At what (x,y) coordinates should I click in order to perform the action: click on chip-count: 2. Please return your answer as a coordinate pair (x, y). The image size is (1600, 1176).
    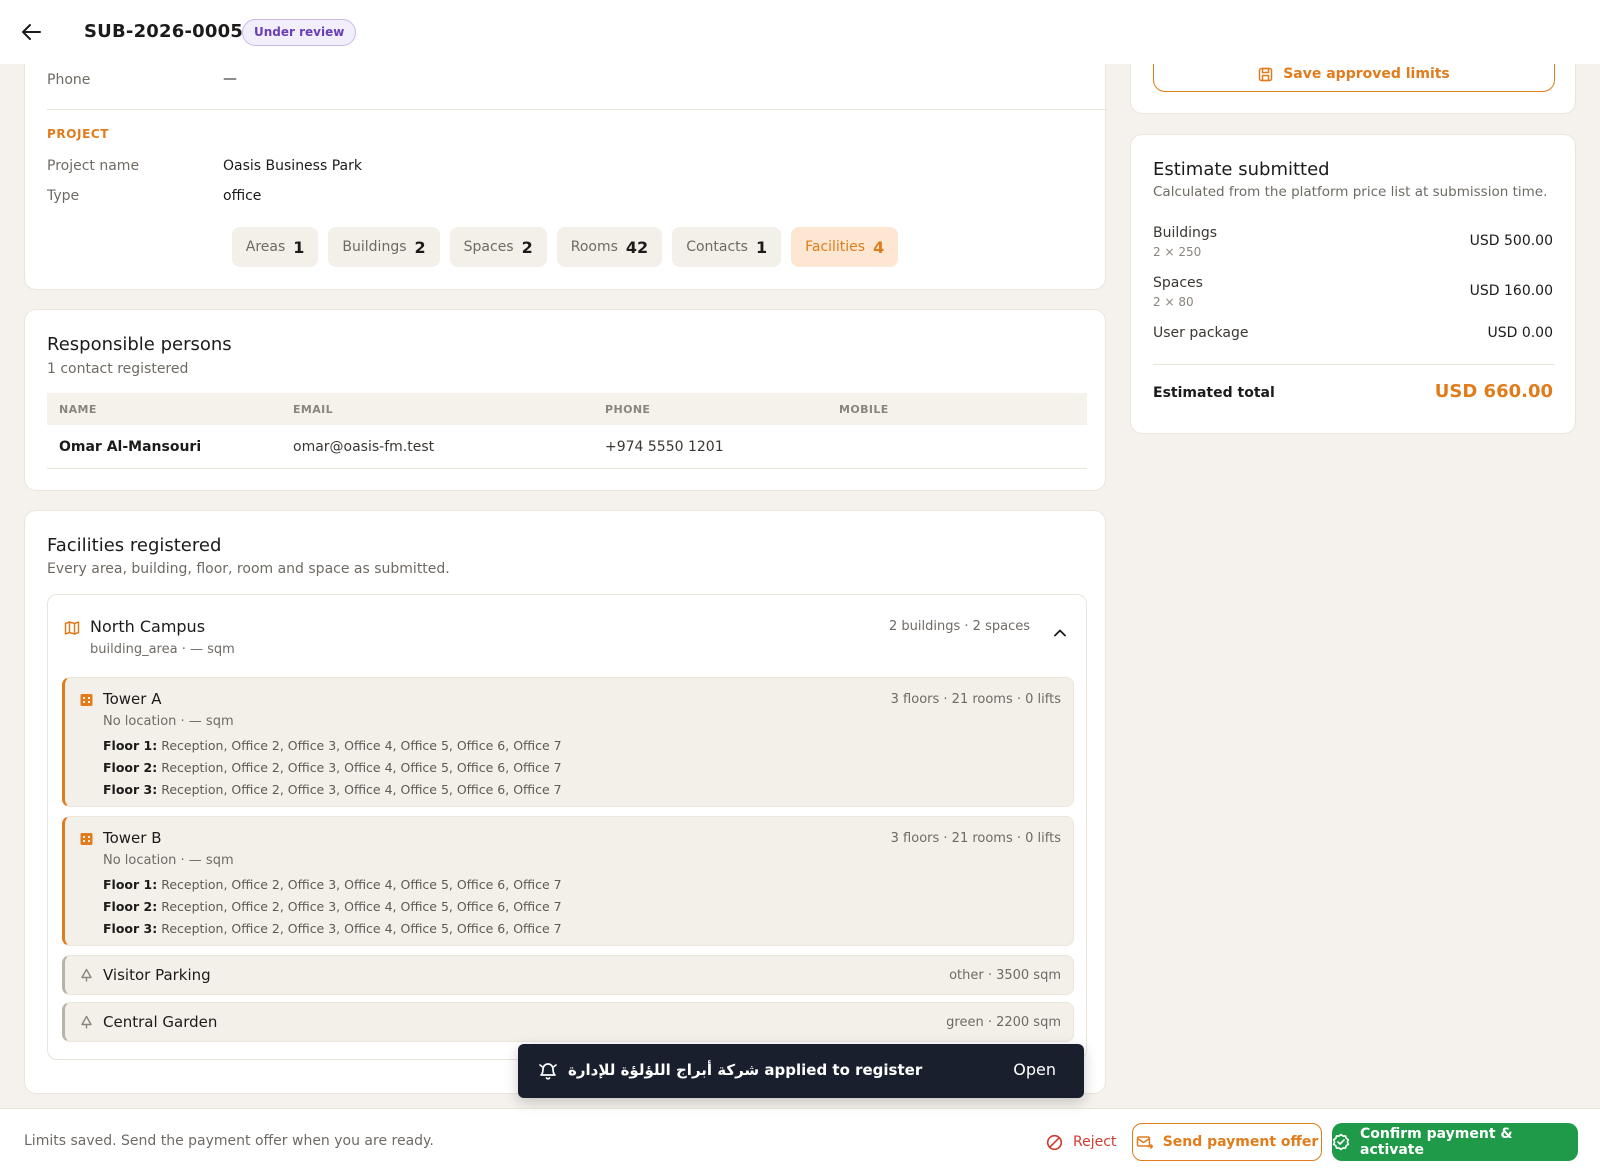
    Looking at the image, I should click on (527, 247).